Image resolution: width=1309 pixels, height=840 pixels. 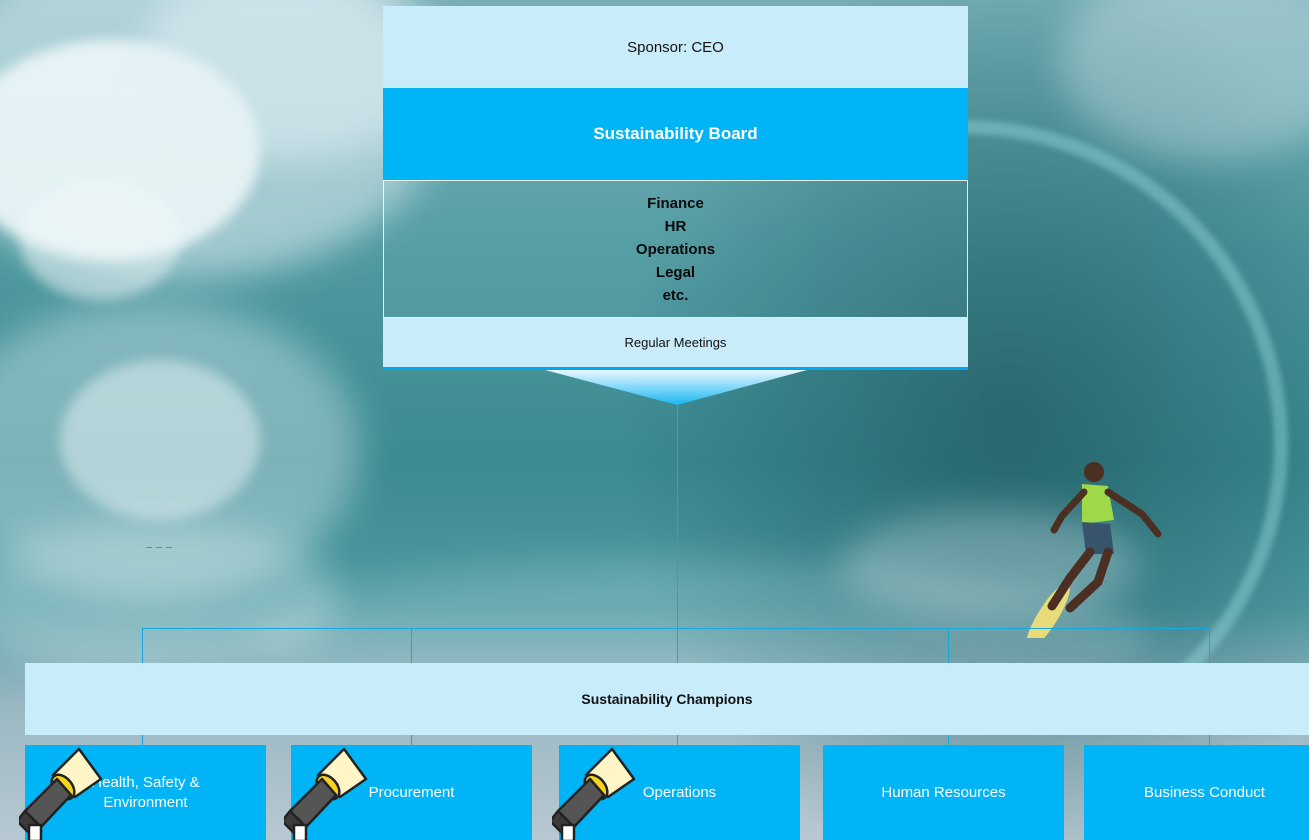 I want to click on board-members-box: Finance HR Operations Legal etc., so click(x=675, y=249).